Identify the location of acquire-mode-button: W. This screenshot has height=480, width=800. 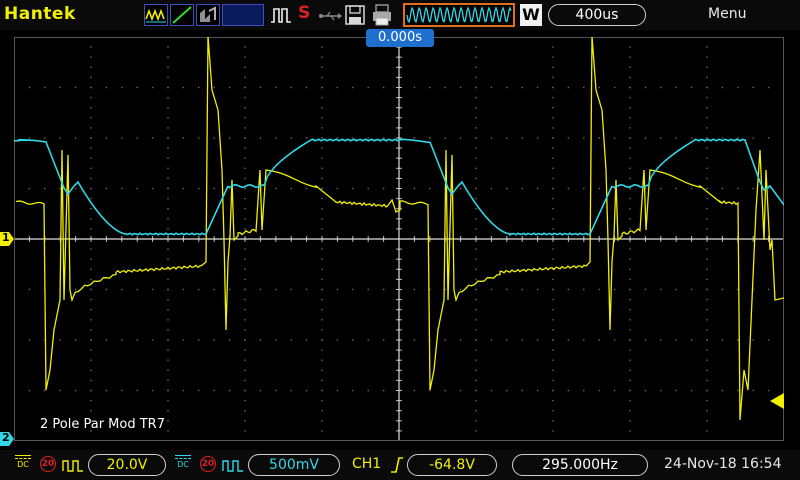
(531, 15).